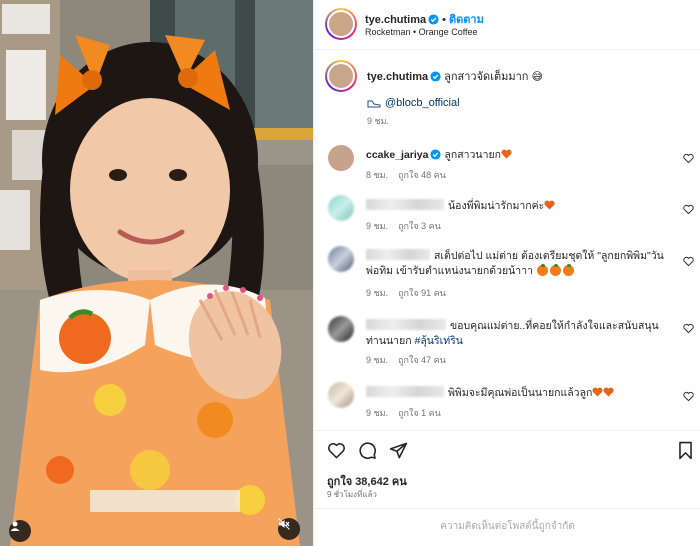 This screenshot has width=700, height=546. I want to click on mute-button, so click(289, 529).